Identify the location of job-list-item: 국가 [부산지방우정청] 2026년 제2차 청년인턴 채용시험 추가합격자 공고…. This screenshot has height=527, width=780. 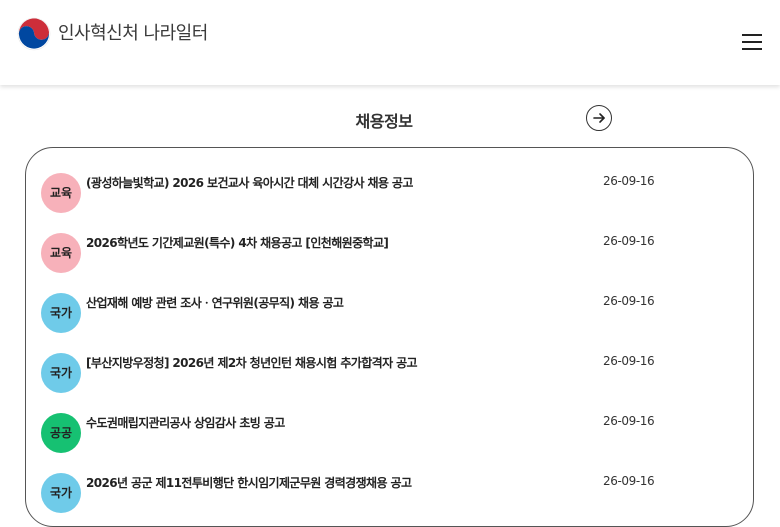
(389, 360).